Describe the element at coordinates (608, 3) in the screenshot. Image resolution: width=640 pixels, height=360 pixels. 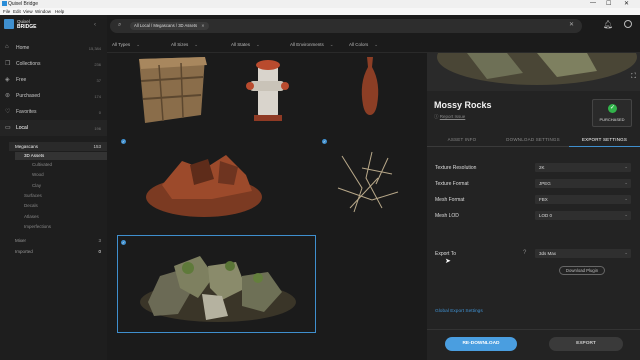
I see `maximize-button: ☐` at that location.